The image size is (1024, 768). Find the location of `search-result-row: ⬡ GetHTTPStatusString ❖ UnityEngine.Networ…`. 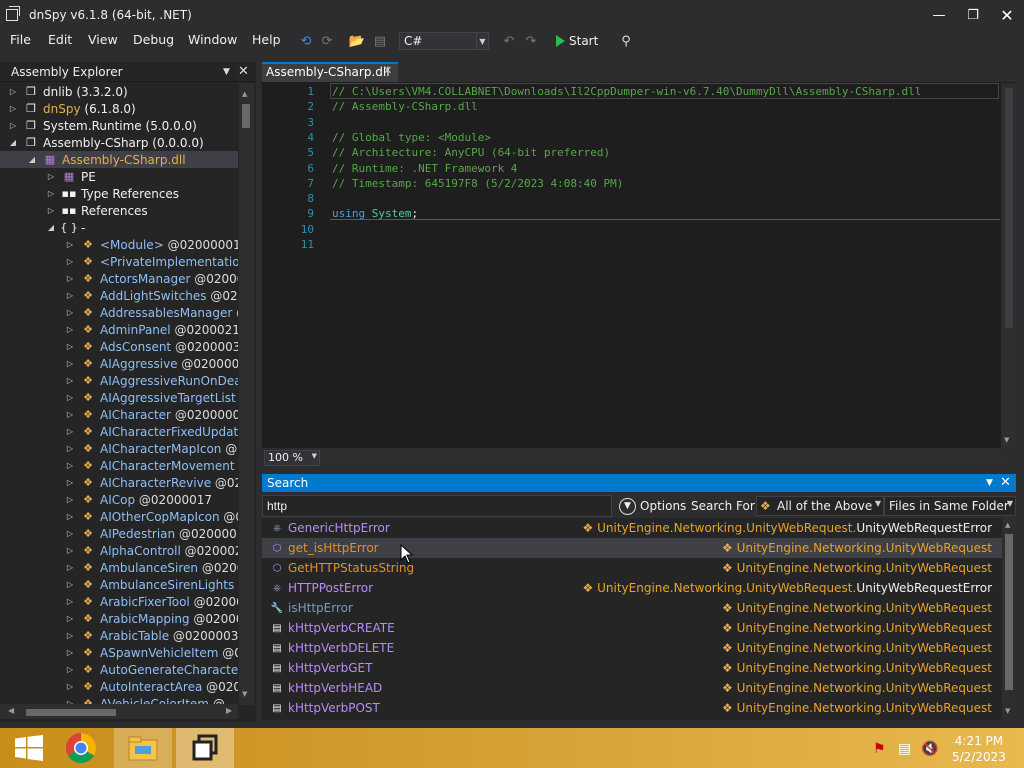

search-result-row: ⬡ GetHTTPStatusString ❖ UnityEngine.Networ… is located at coordinates (632, 568).